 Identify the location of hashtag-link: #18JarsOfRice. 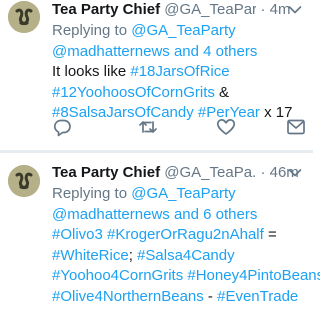
(179, 71).